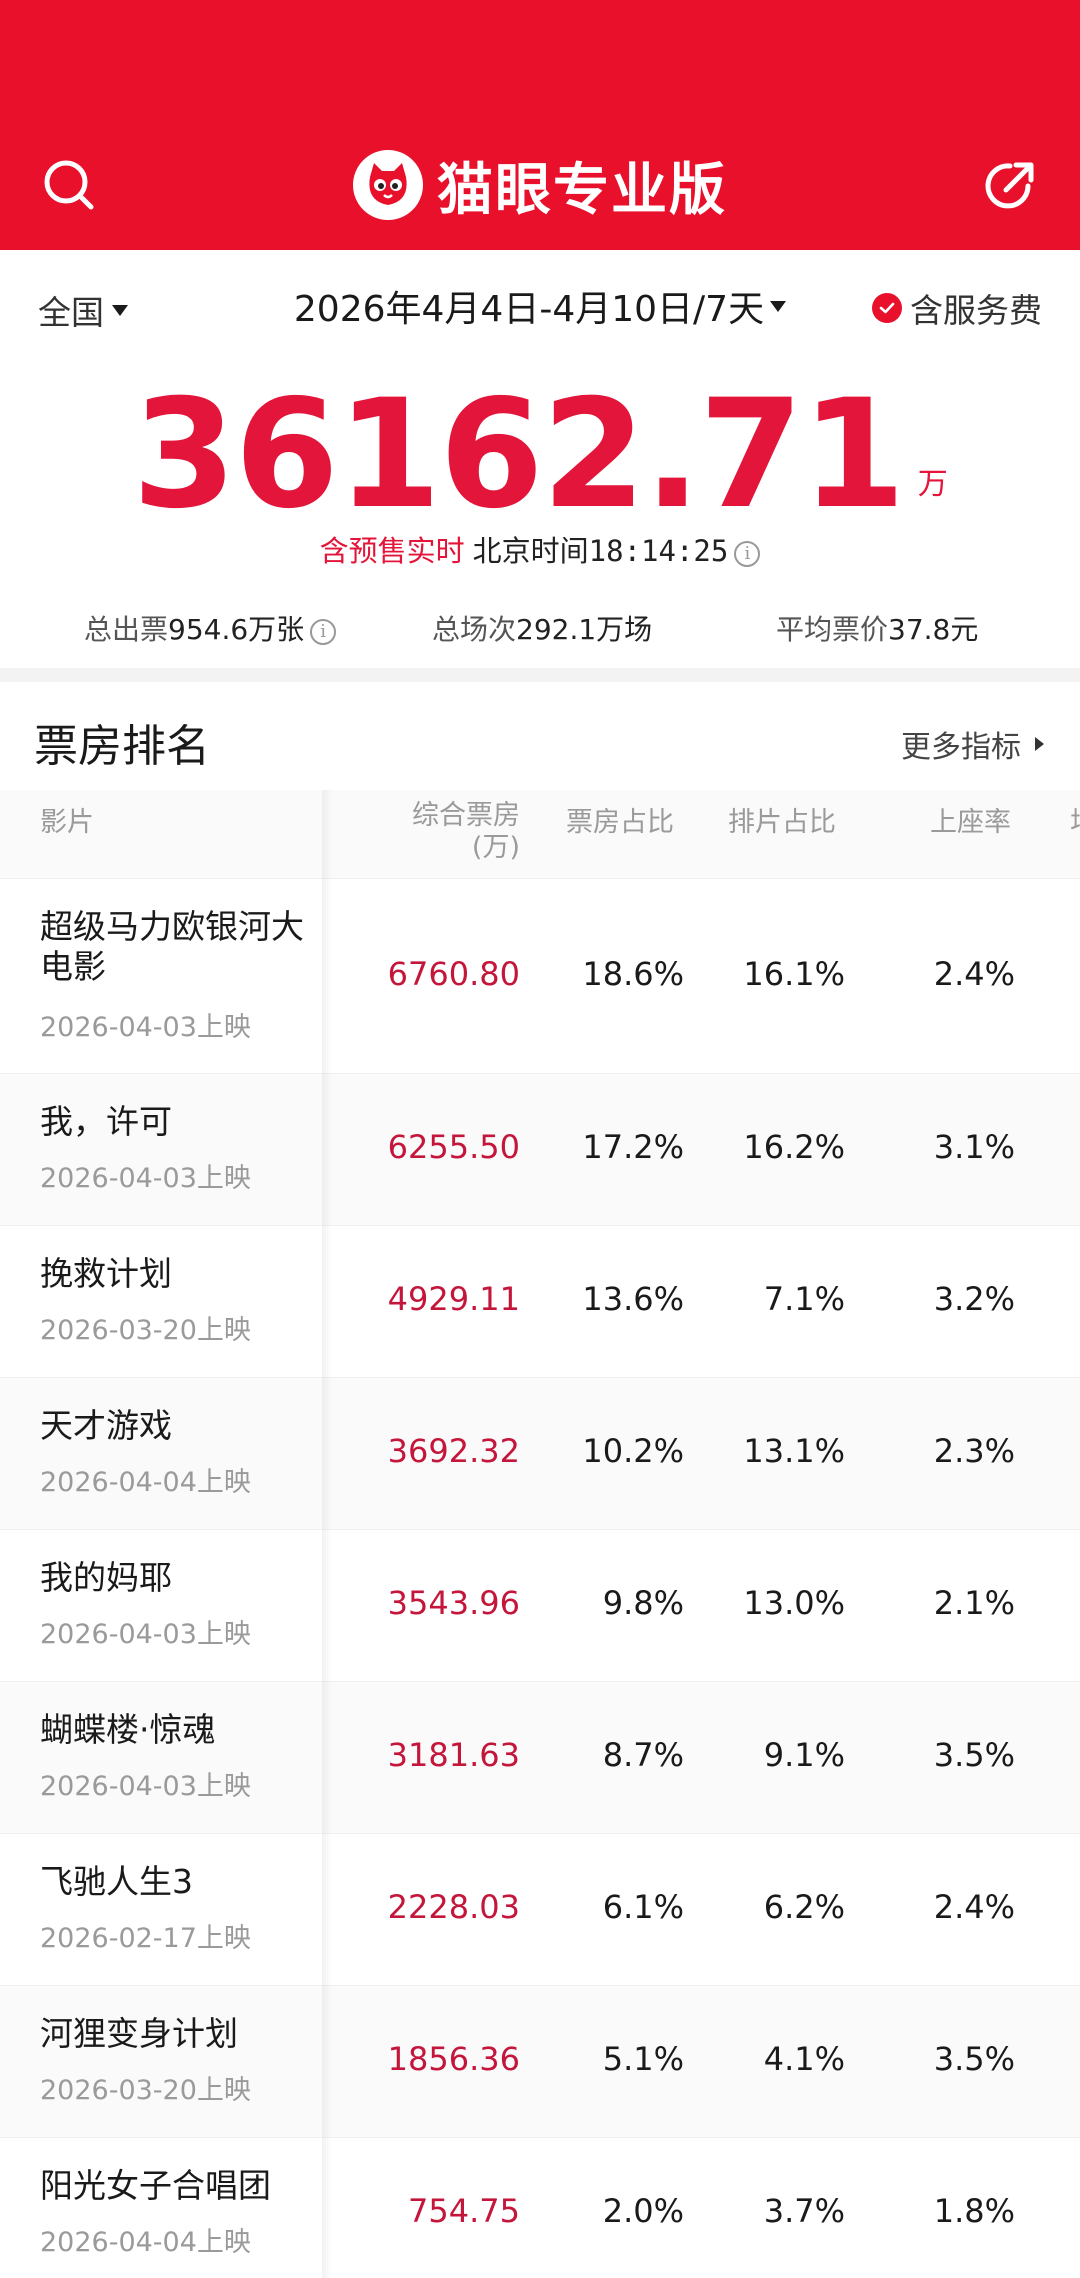  I want to click on brand: 猫眼专业版, so click(540, 185).